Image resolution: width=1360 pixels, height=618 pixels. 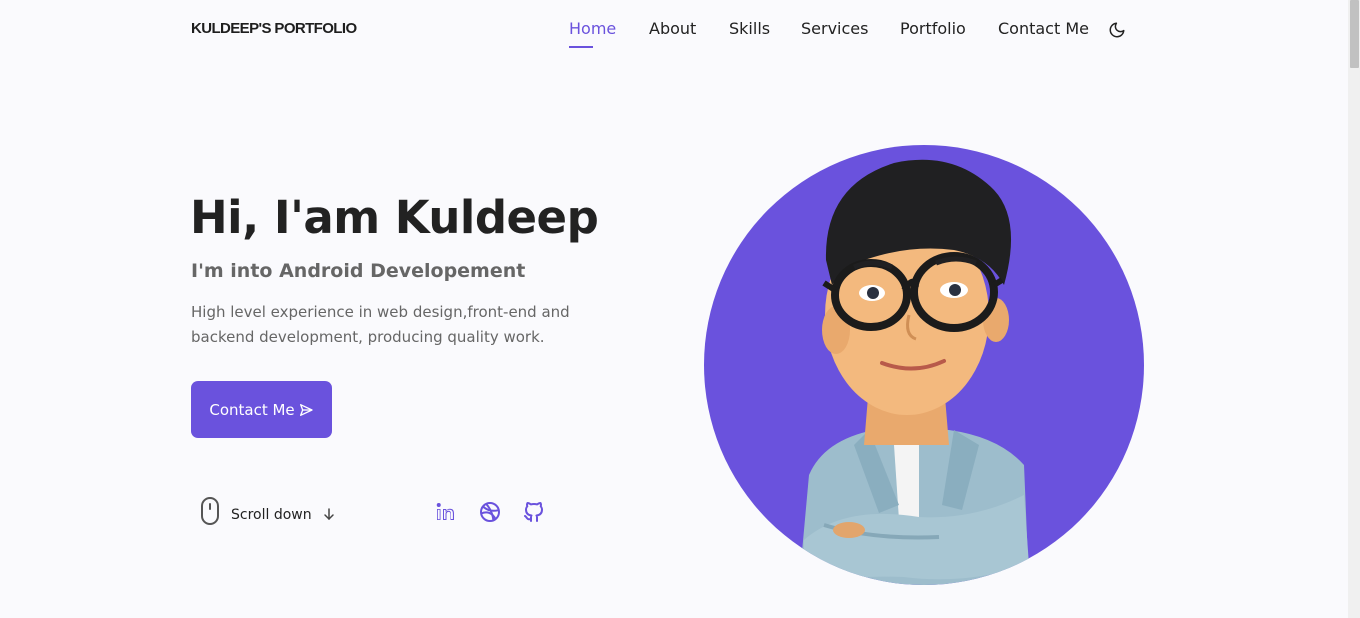 I want to click on nav-home: Home, so click(x=592, y=28).